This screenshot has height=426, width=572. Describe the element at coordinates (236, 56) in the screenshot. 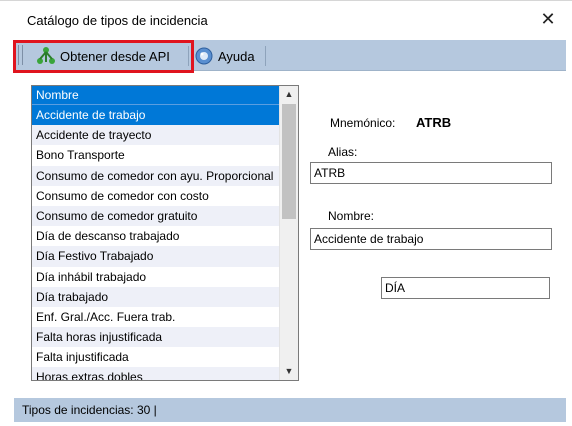

I see `help-label: Ayuda` at that location.